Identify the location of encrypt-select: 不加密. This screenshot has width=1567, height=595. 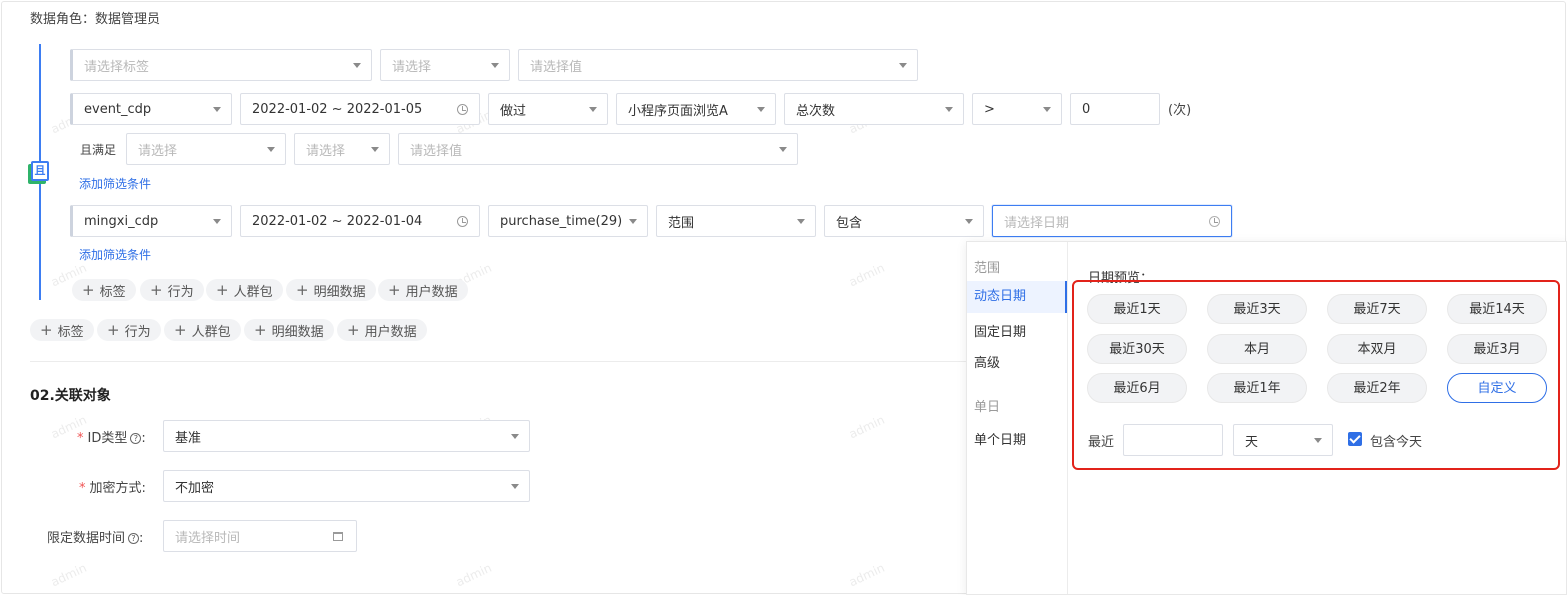
(346, 486).